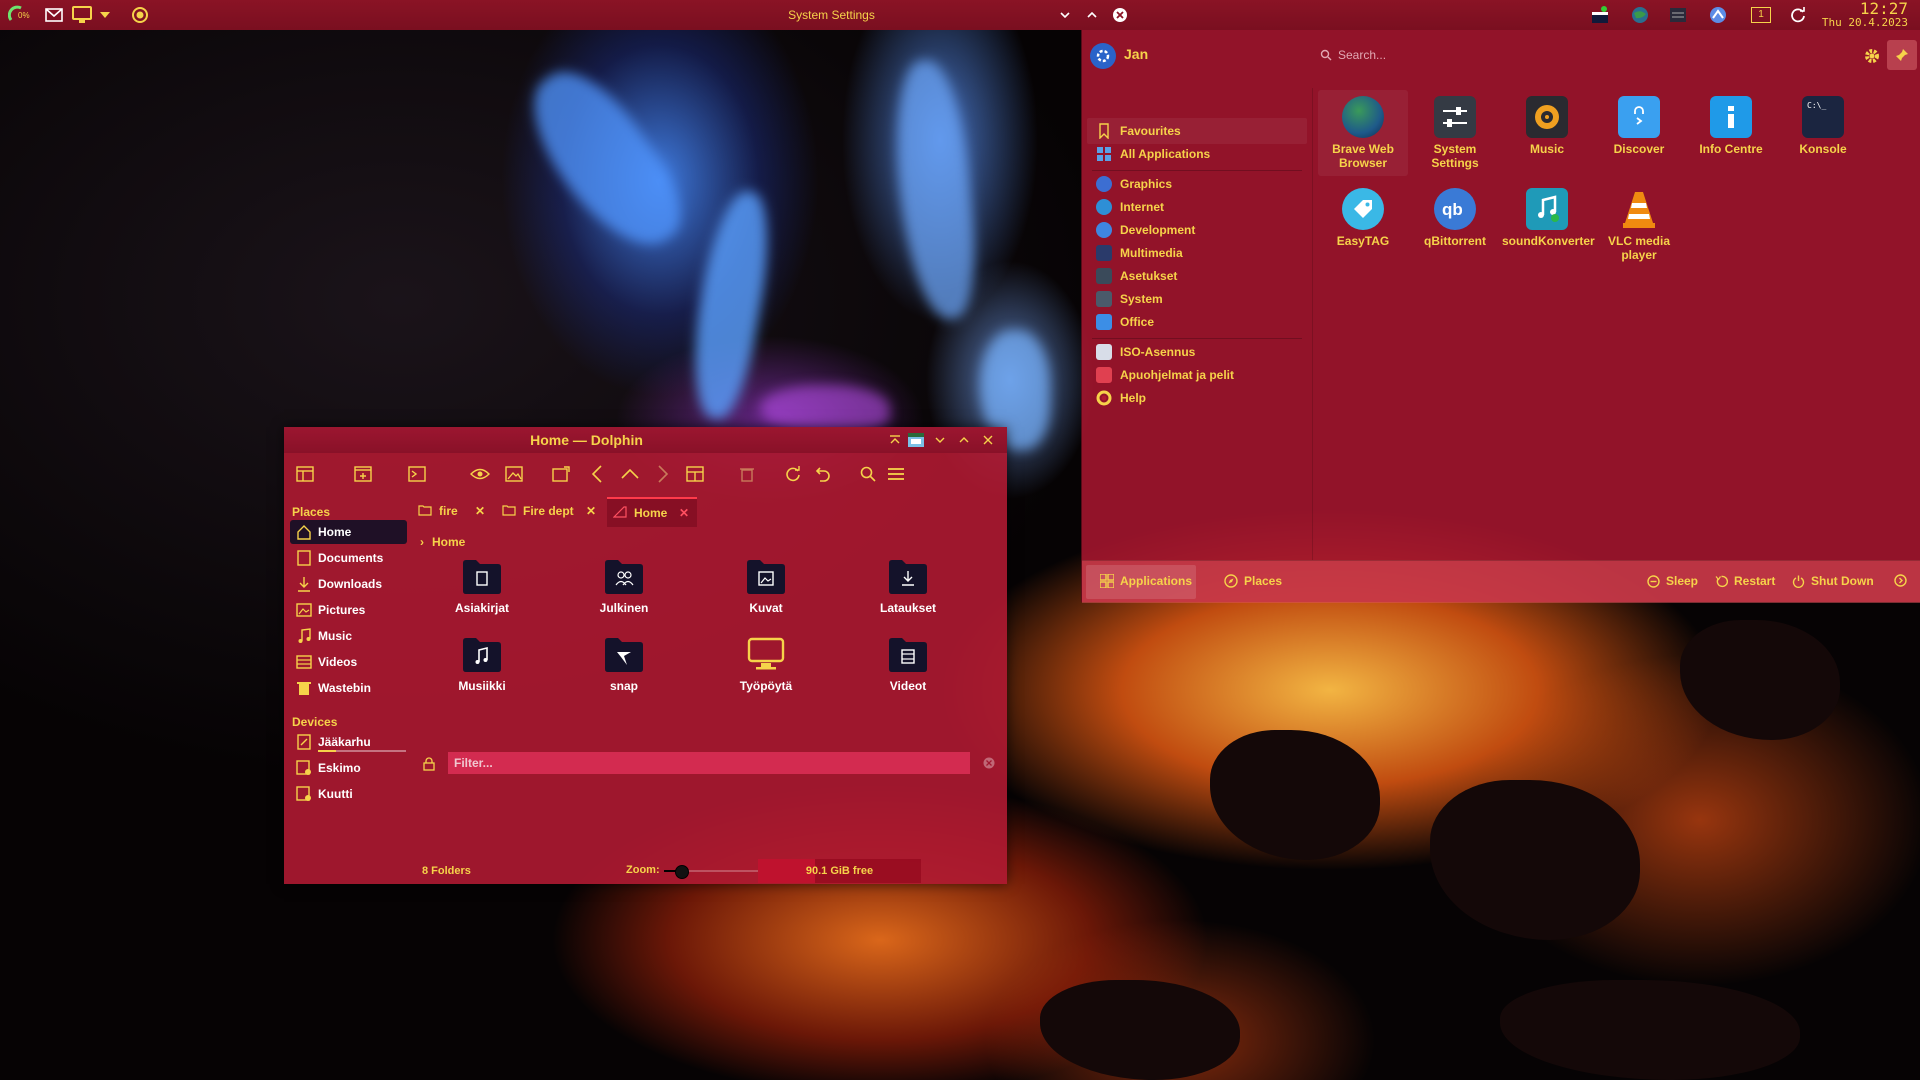 This screenshot has width=1920, height=1080. I want to click on app-label: Music, so click(1546, 149).